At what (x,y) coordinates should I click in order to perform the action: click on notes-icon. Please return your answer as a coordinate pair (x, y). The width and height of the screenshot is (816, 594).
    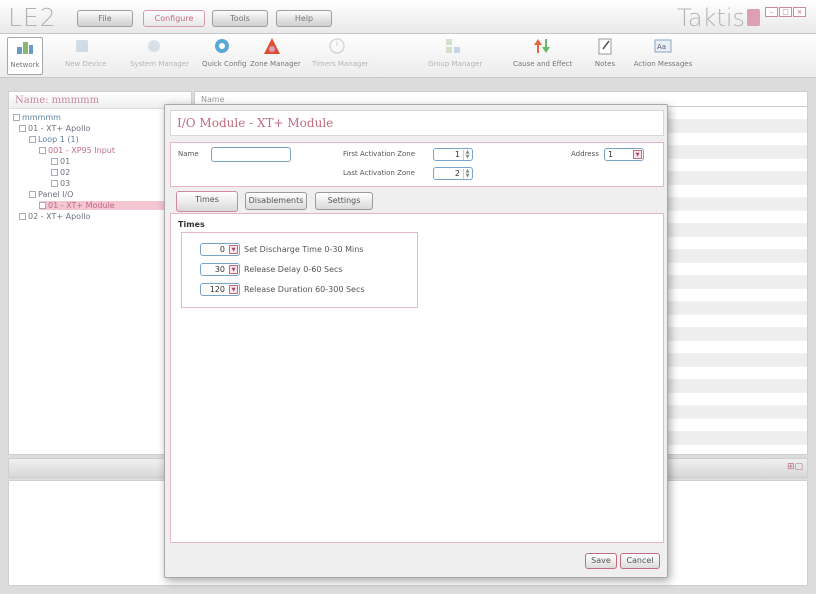
    Looking at the image, I should click on (605, 46).